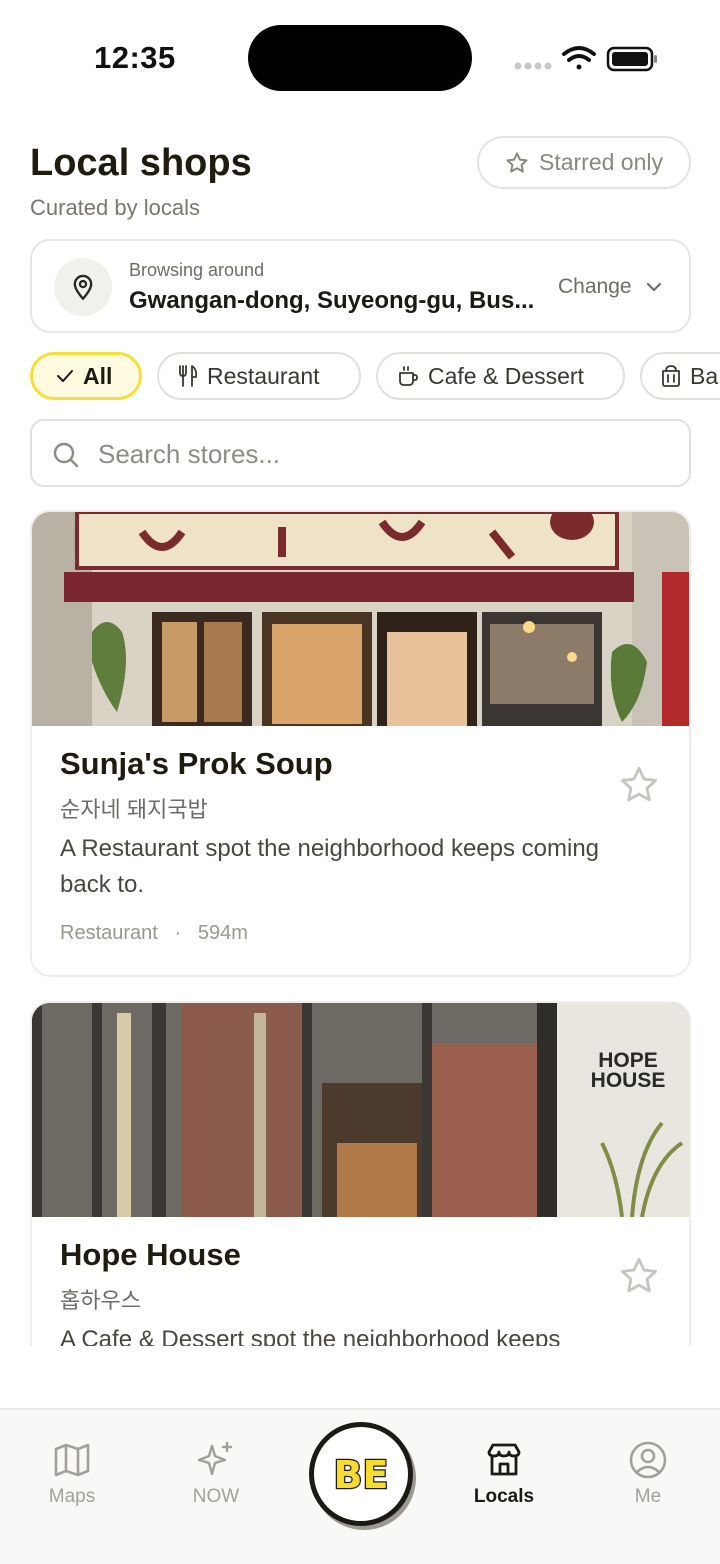  I want to click on starred-only-label: Starred only, so click(600, 162).